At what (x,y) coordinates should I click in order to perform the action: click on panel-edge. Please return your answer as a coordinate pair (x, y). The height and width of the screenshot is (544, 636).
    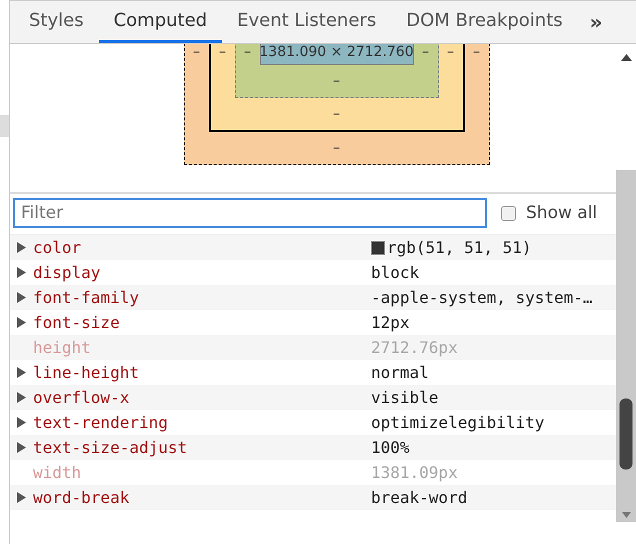
    Looking at the image, I should click on (4, 126).